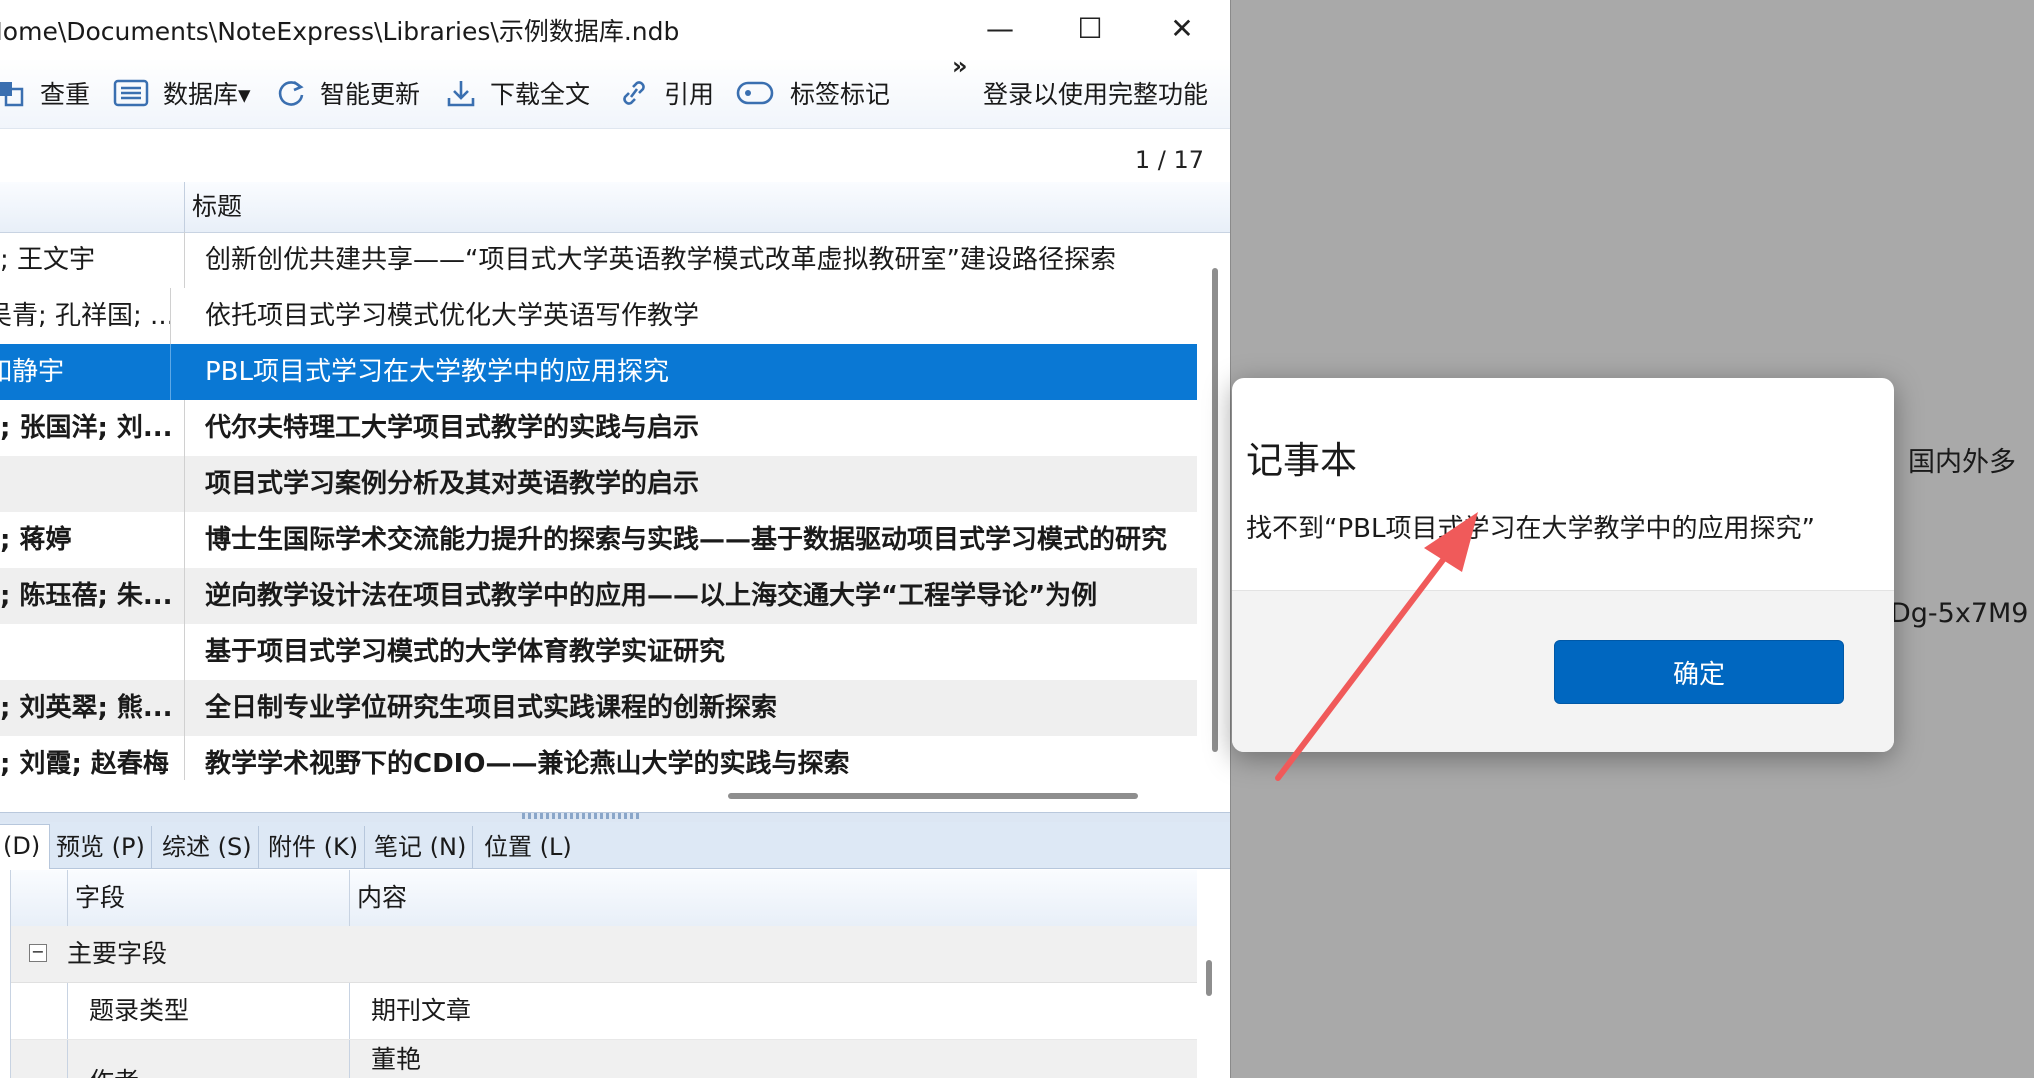 This screenshot has height=1078, width=2034. I want to click on field-grid: 字段 内容 − 主要字段 题录类型 期刊文章 作者 董艳, so click(619, 974).